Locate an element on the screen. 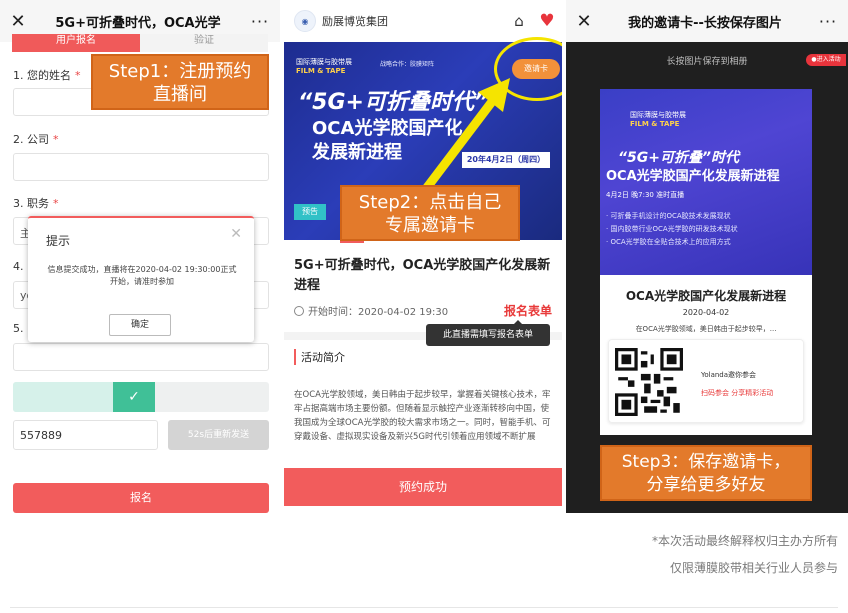  divider is located at coordinates (424, 607).